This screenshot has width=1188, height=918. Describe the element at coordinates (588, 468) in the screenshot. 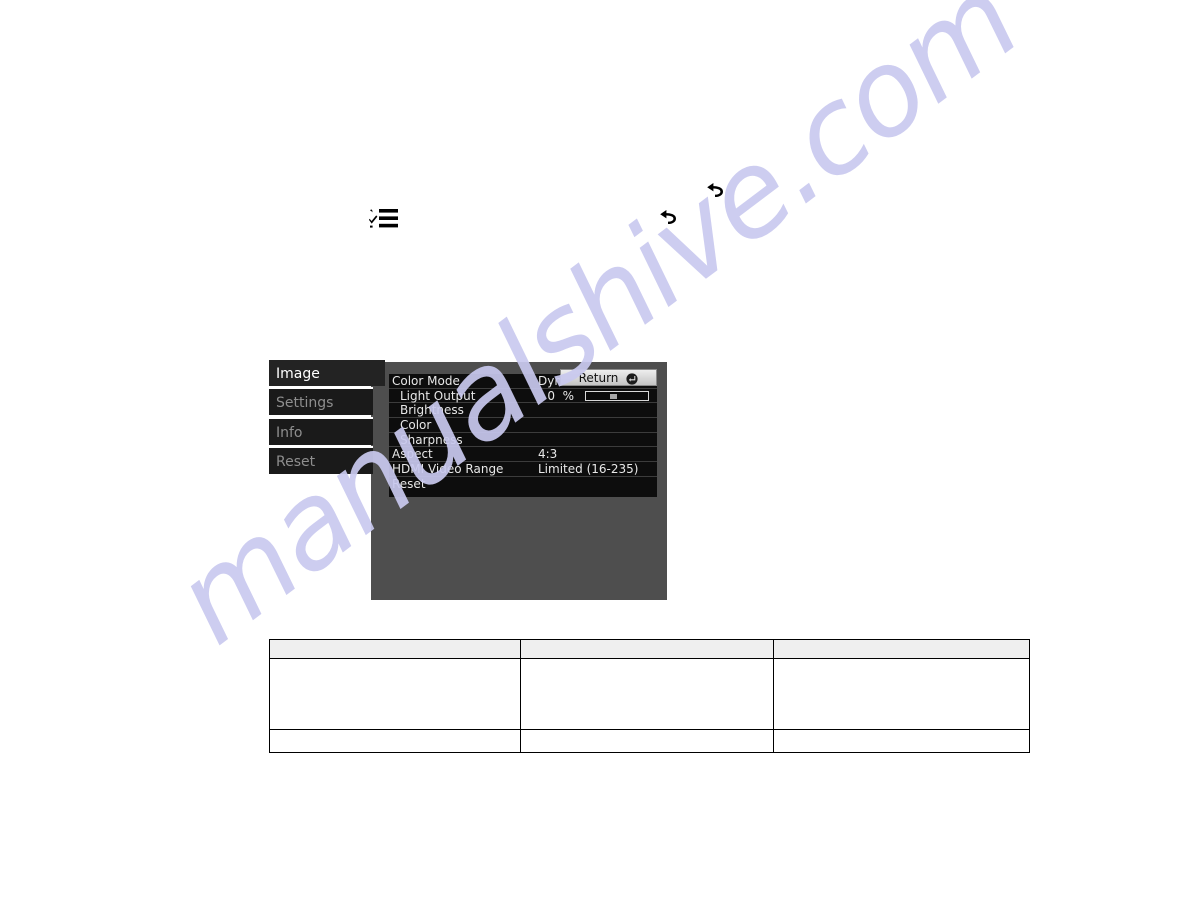

I see `osd-row-hdmi-video-range-value: Limited (16-235)` at that location.